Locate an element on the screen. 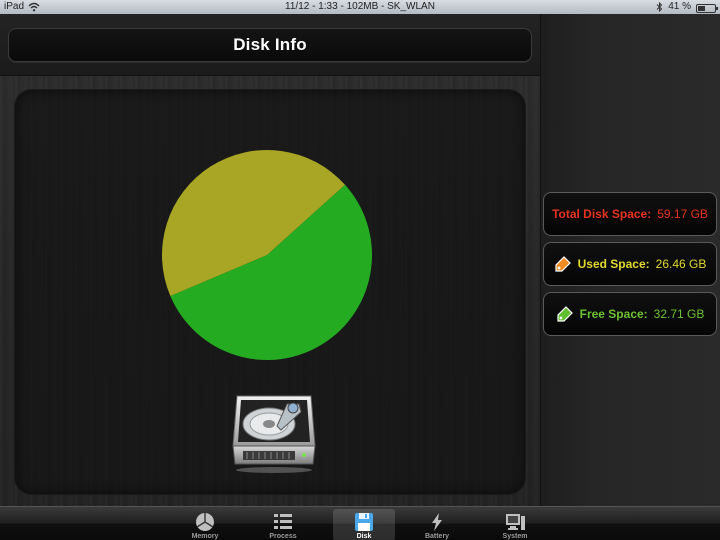 This screenshot has width=720, height=540. tab-process: Process is located at coordinates (283, 524).